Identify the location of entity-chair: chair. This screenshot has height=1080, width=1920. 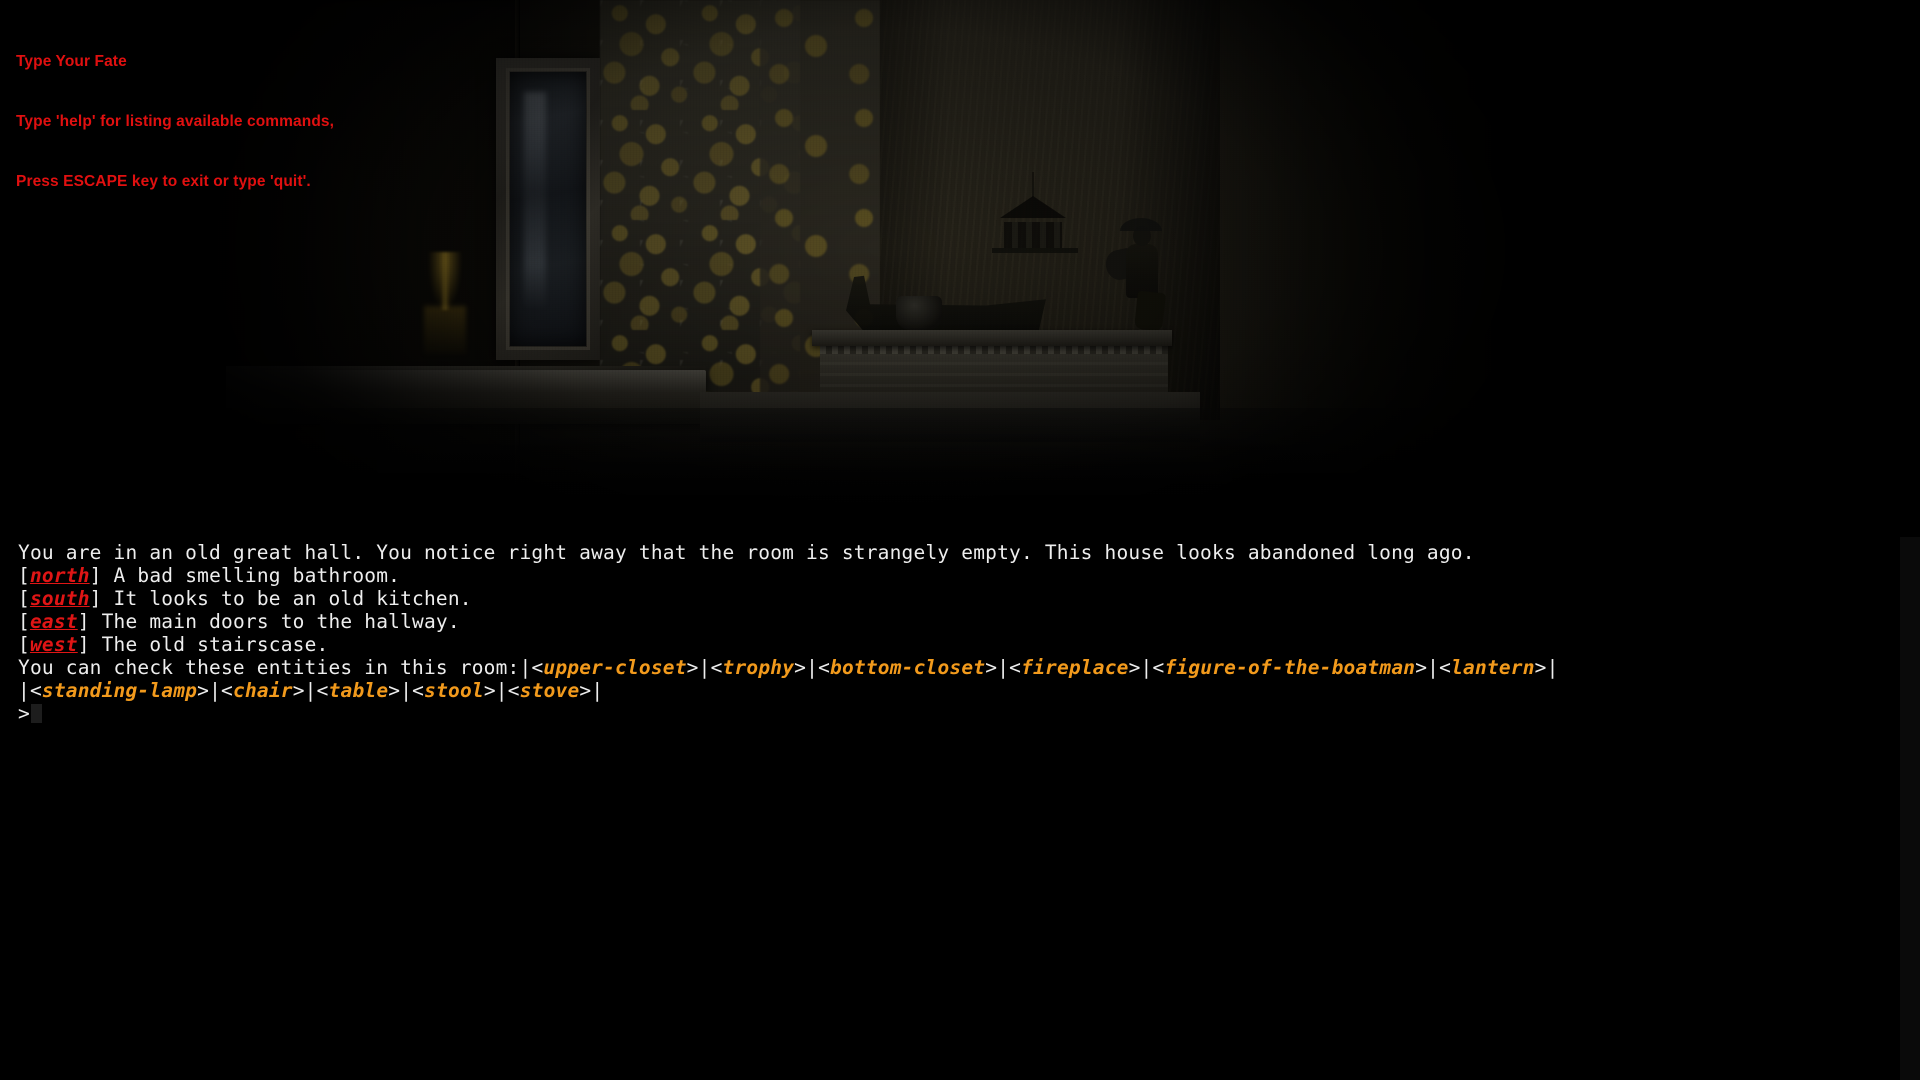
(263, 690).